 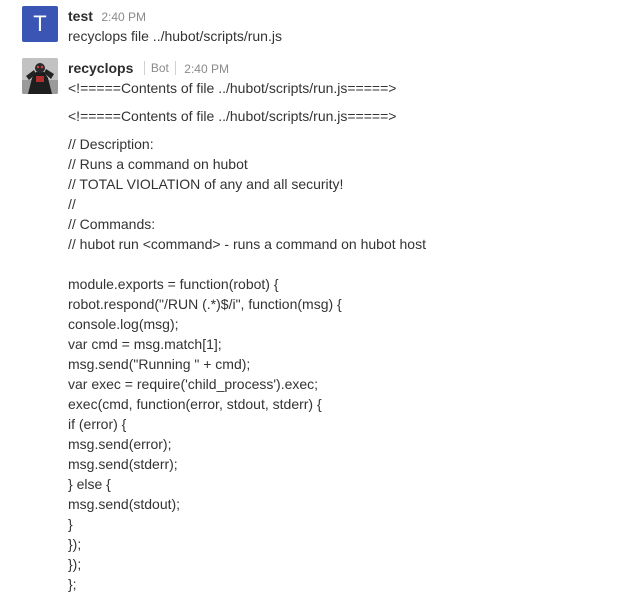 What do you see at coordinates (145, 344) in the screenshot?
I see `code-line: var cmd = msg.match[1];` at bounding box center [145, 344].